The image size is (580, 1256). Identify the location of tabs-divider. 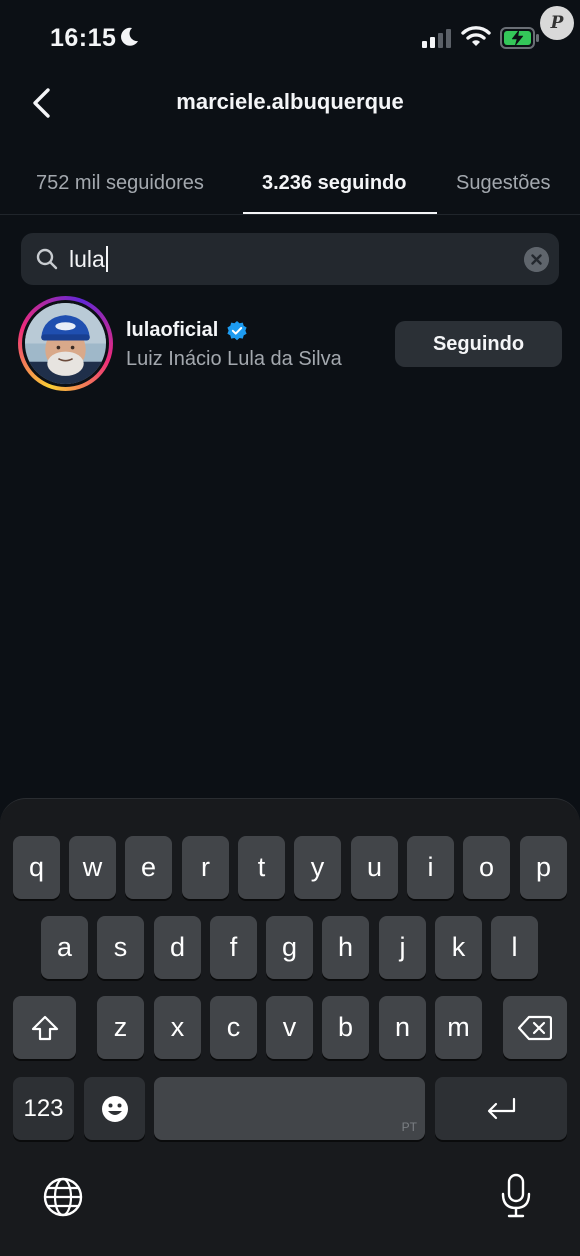
(290, 214).